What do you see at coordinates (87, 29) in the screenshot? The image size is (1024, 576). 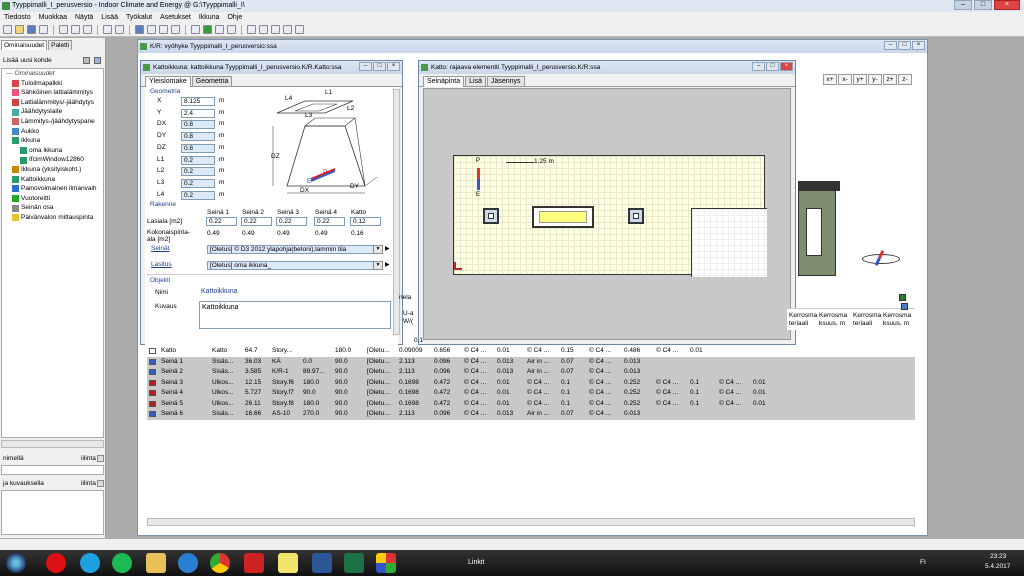 I see `paste-icon` at bounding box center [87, 29].